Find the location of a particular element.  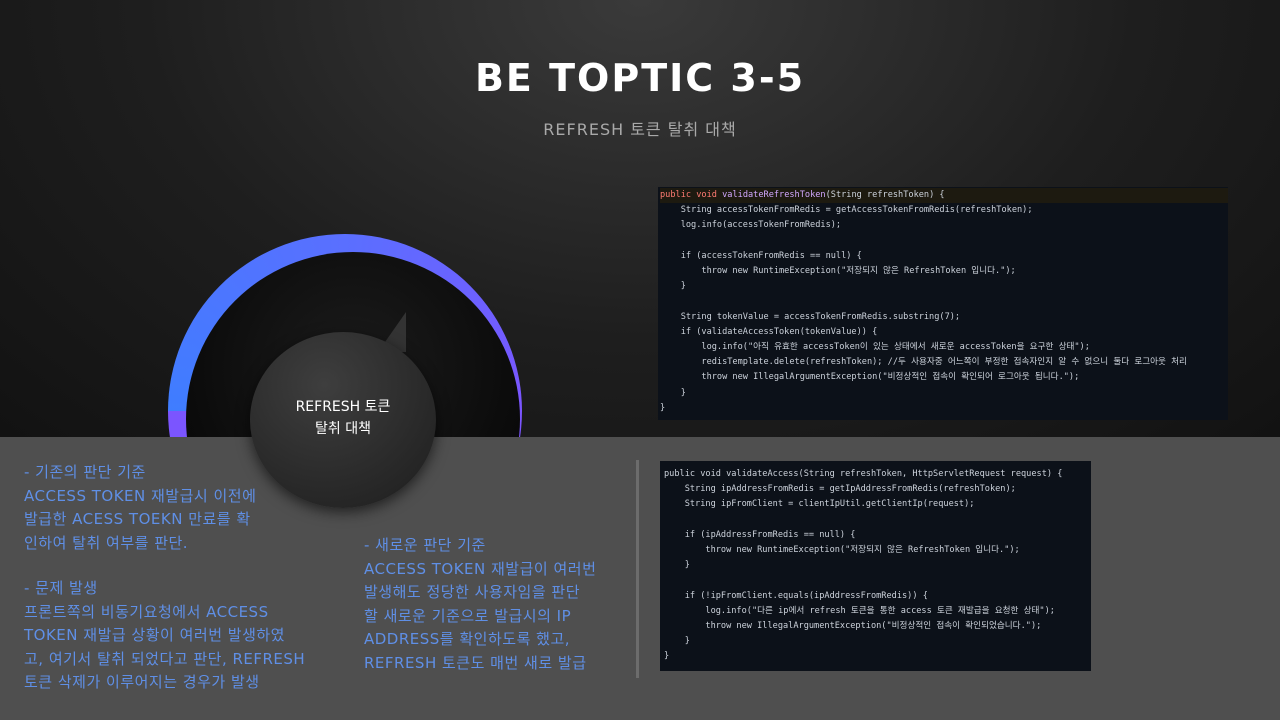

note-line: ACCESS TOKEN 재발급시 이전에 is located at coordinates (140, 495).